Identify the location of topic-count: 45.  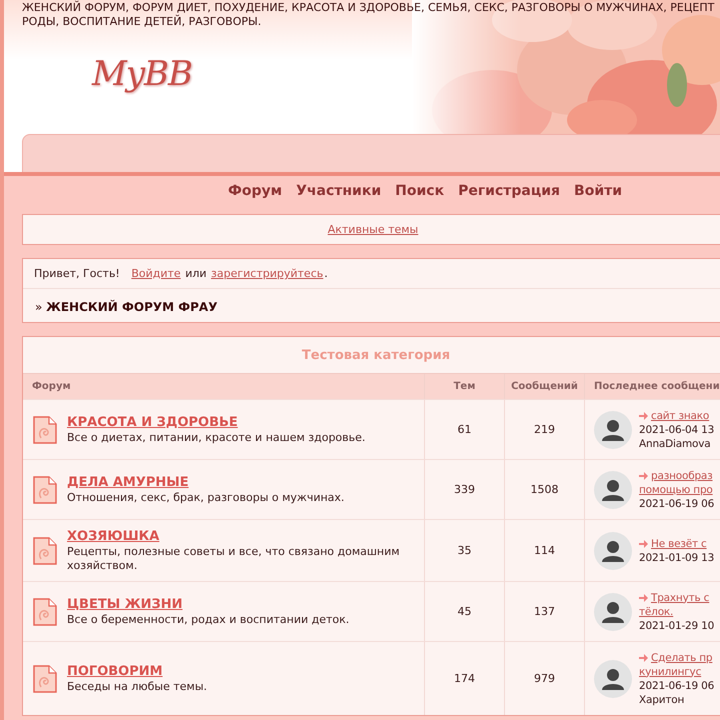
(465, 611).